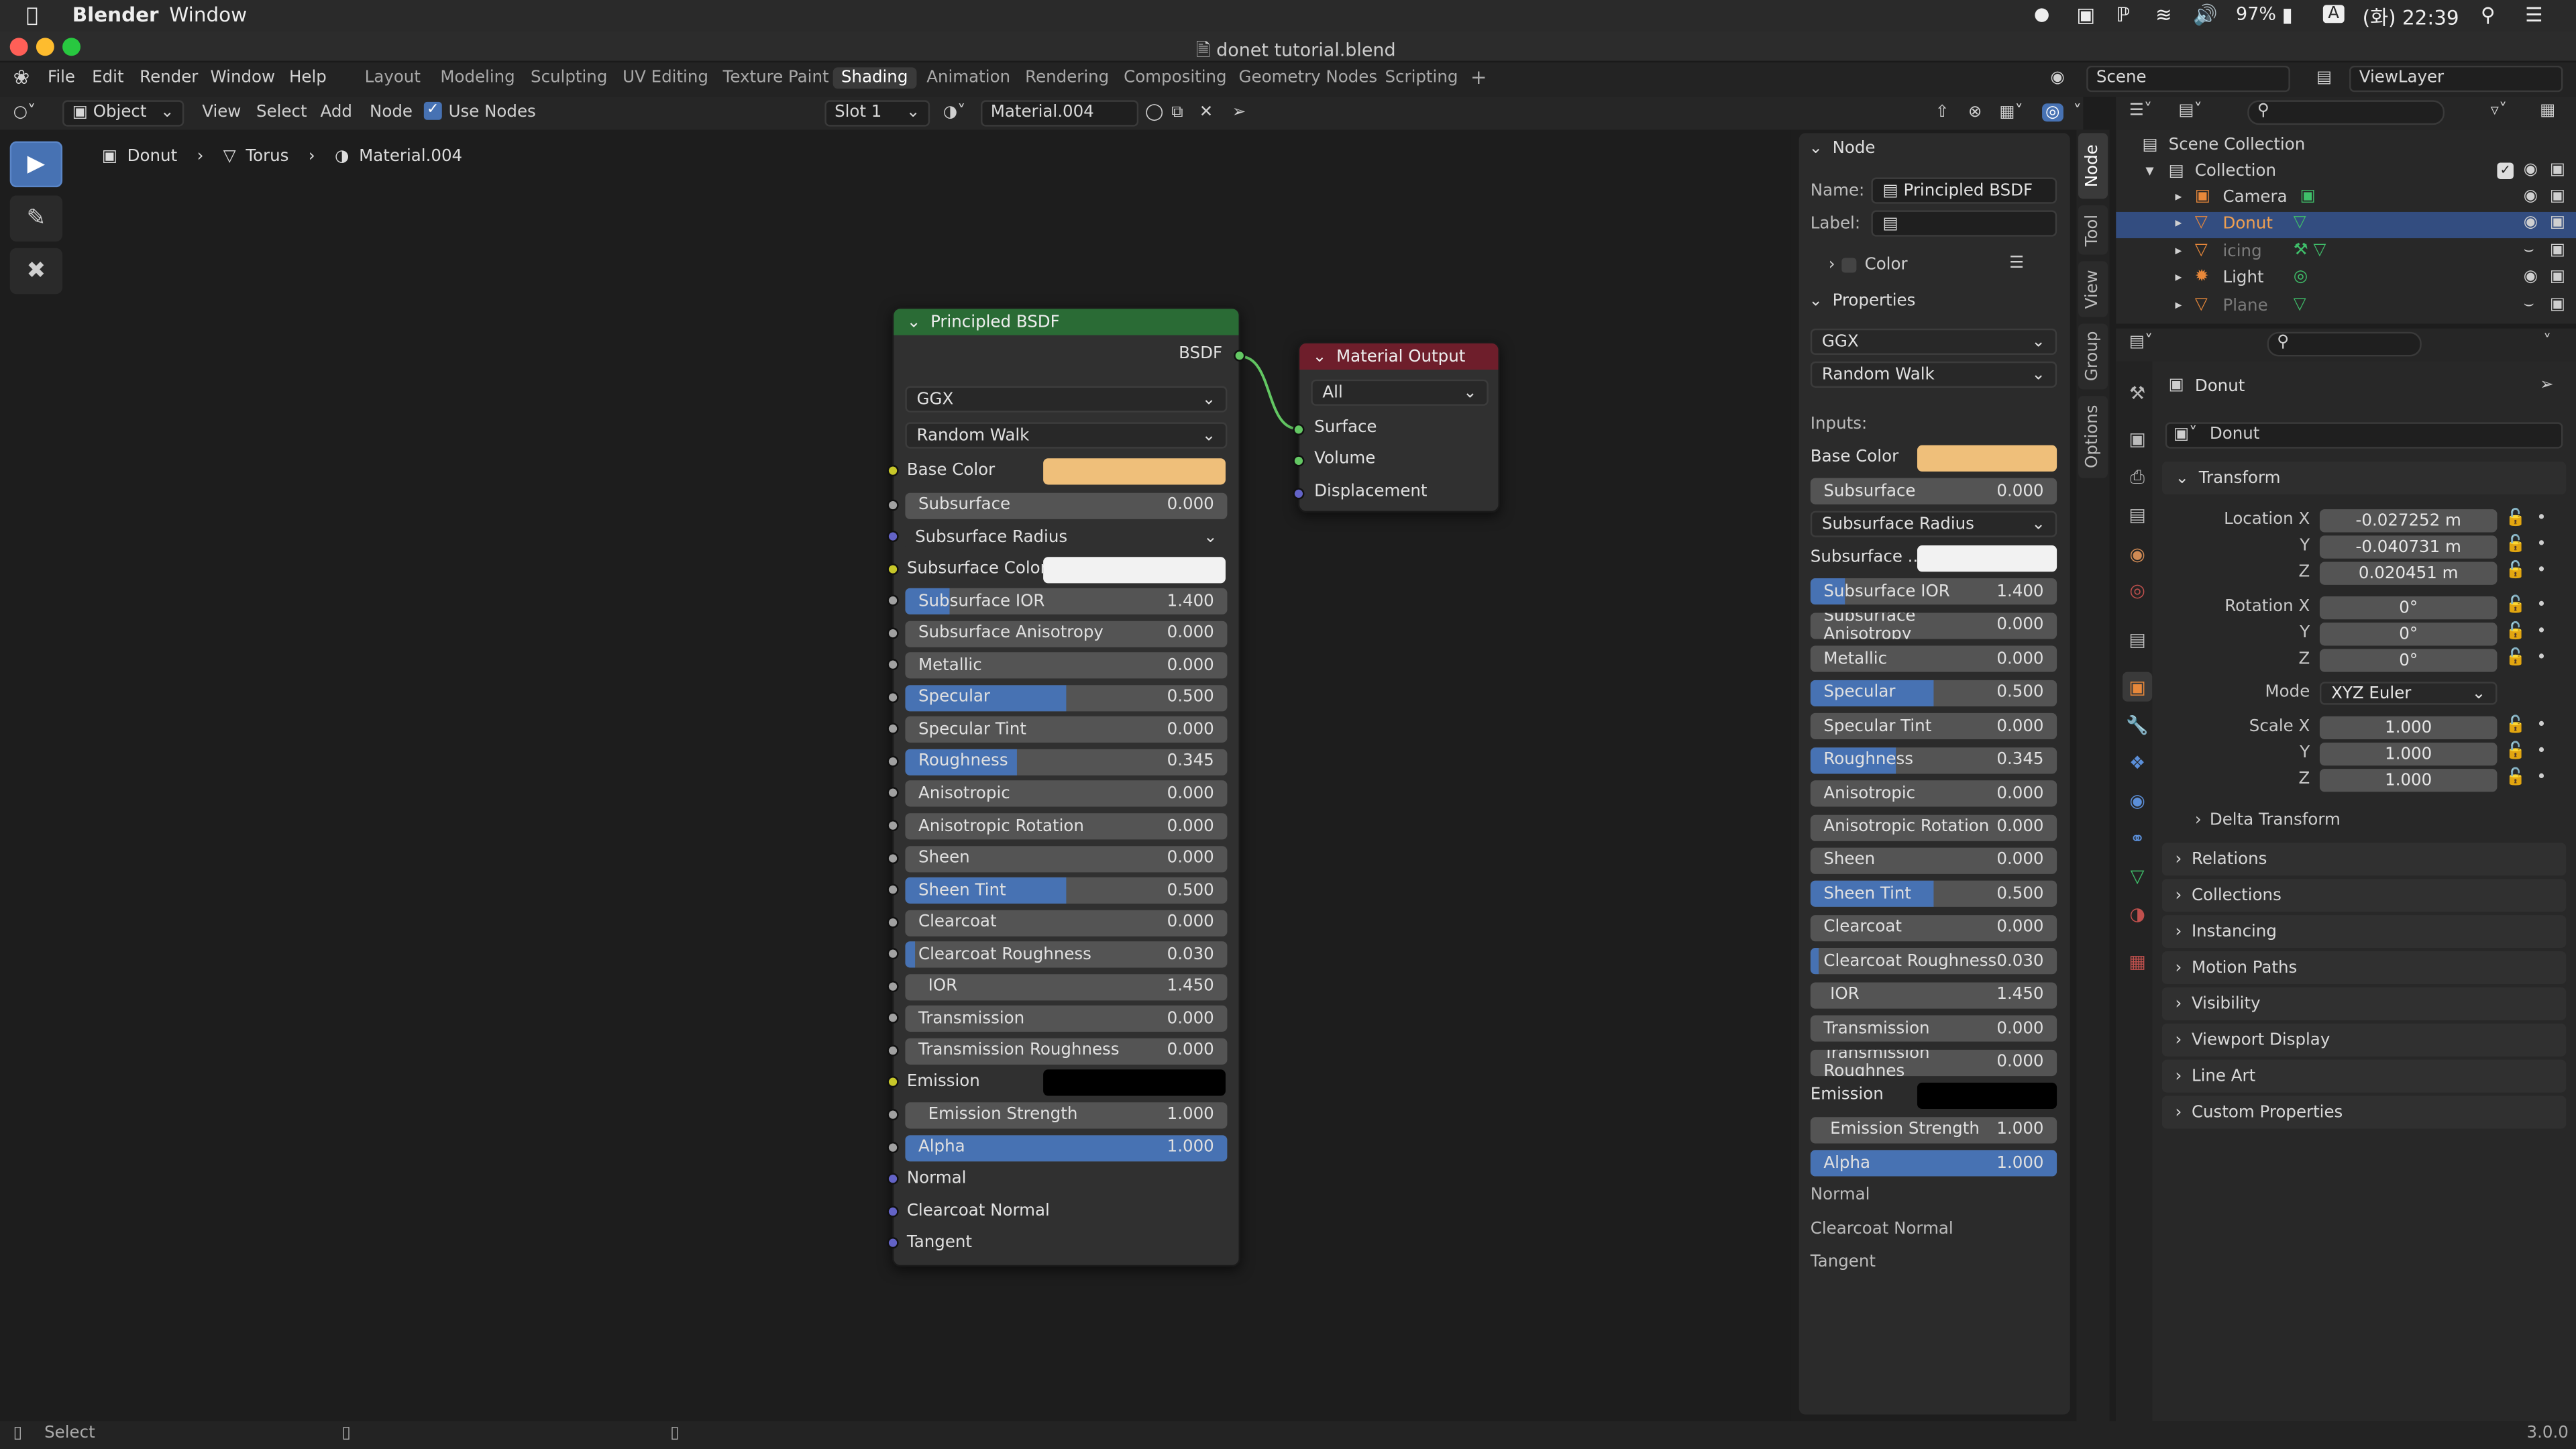 This screenshot has width=2576, height=1449. Describe the element at coordinates (2346, 146) in the screenshot. I see `scene-collection-row: ▤ Scene Collection` at that location.